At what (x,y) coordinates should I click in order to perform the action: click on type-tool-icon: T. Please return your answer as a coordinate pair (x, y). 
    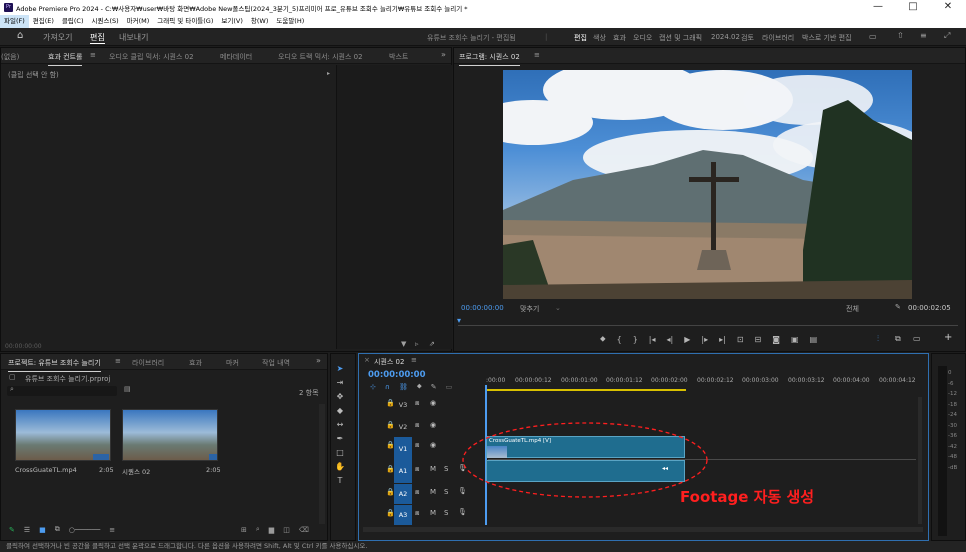
    Looking at the image, I should click on (340, 480).